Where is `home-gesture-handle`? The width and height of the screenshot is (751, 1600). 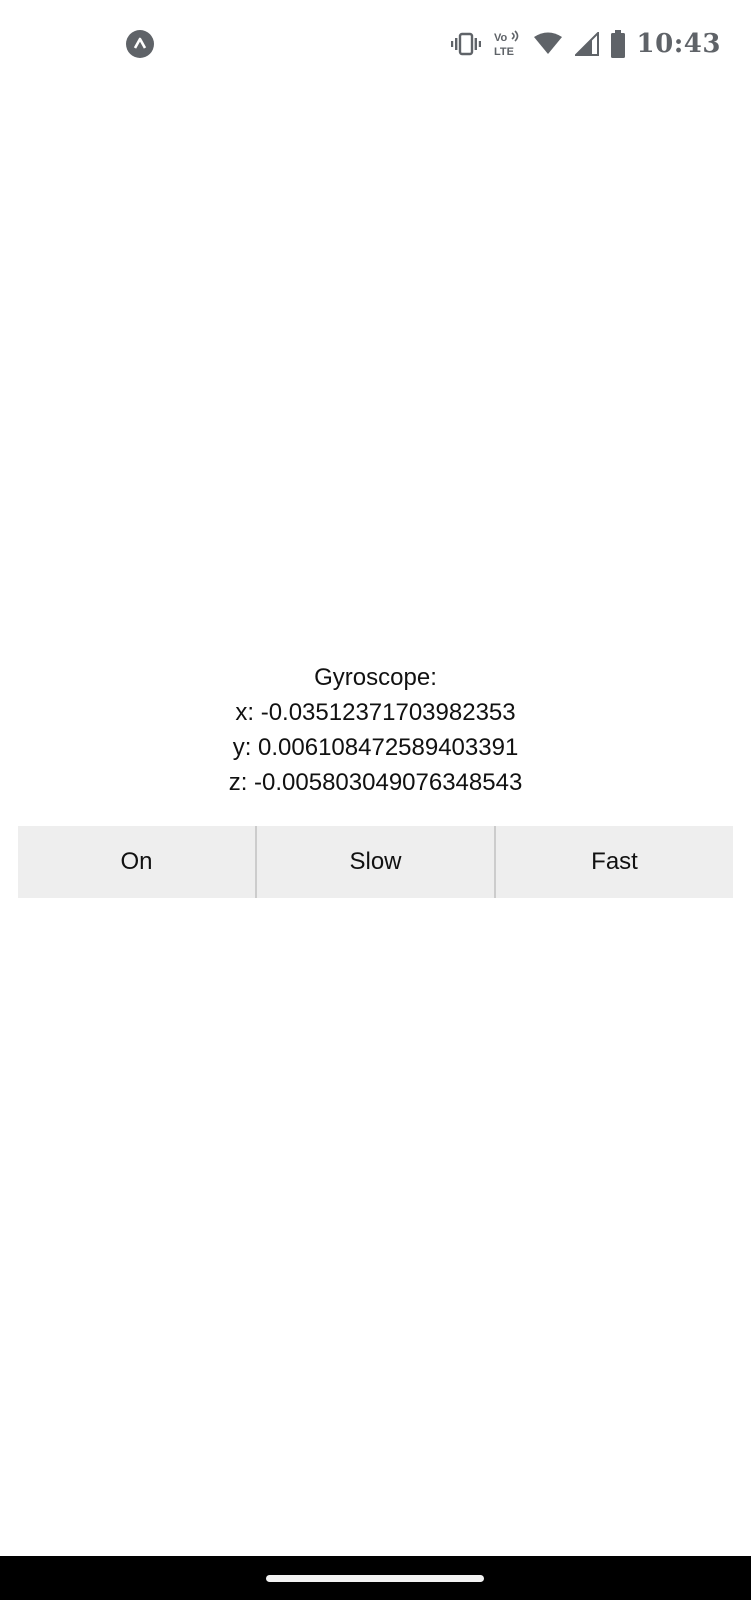
home-gesture-handle is located at coordinates (375, 1578).